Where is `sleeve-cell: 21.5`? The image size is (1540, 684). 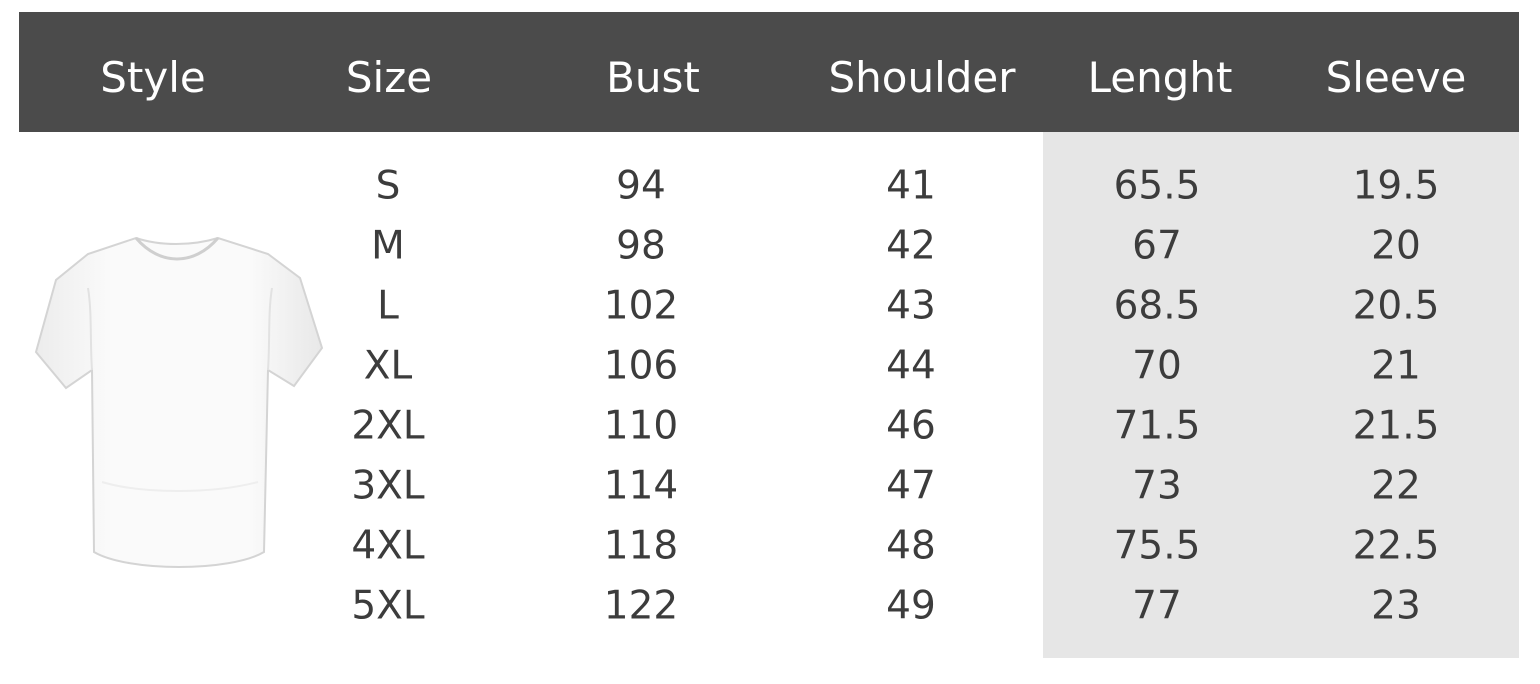 sleeve-cell: 21.5 is located at coordinates (1396, 426).